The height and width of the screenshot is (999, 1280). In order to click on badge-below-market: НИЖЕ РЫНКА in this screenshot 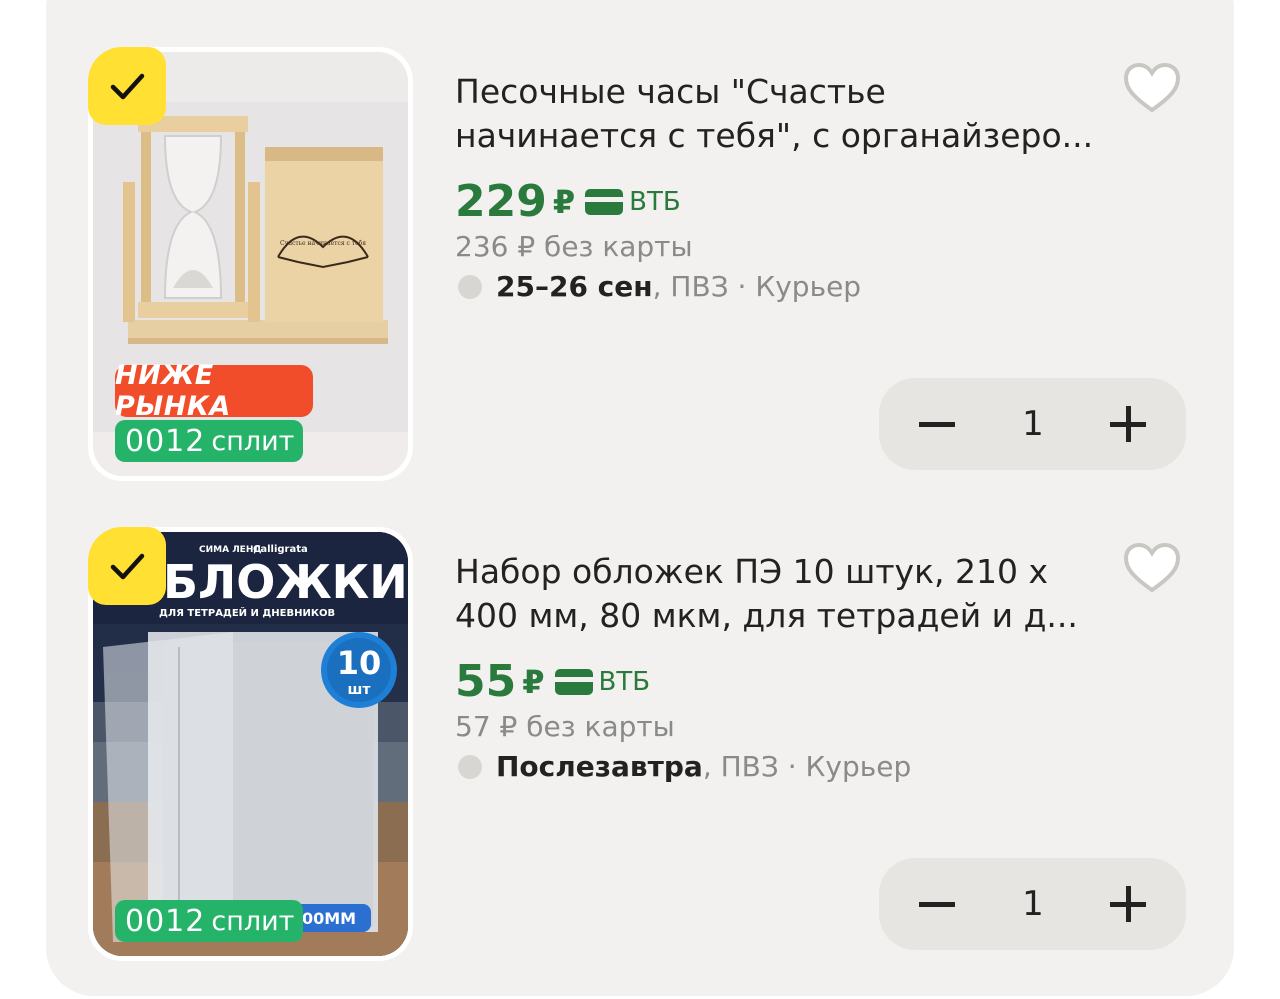, I will do `click(214, 391)`.